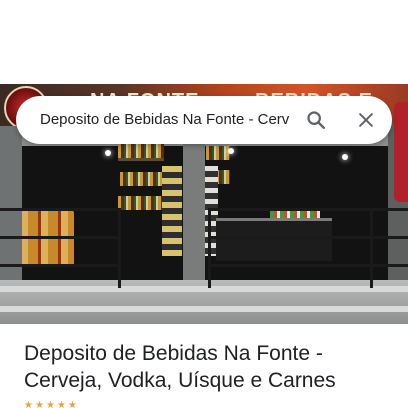 This screenshot has height=408, width=408. Describe the element at coordinates (401, 152) in the screenshot. I see `side-sign` at that location.